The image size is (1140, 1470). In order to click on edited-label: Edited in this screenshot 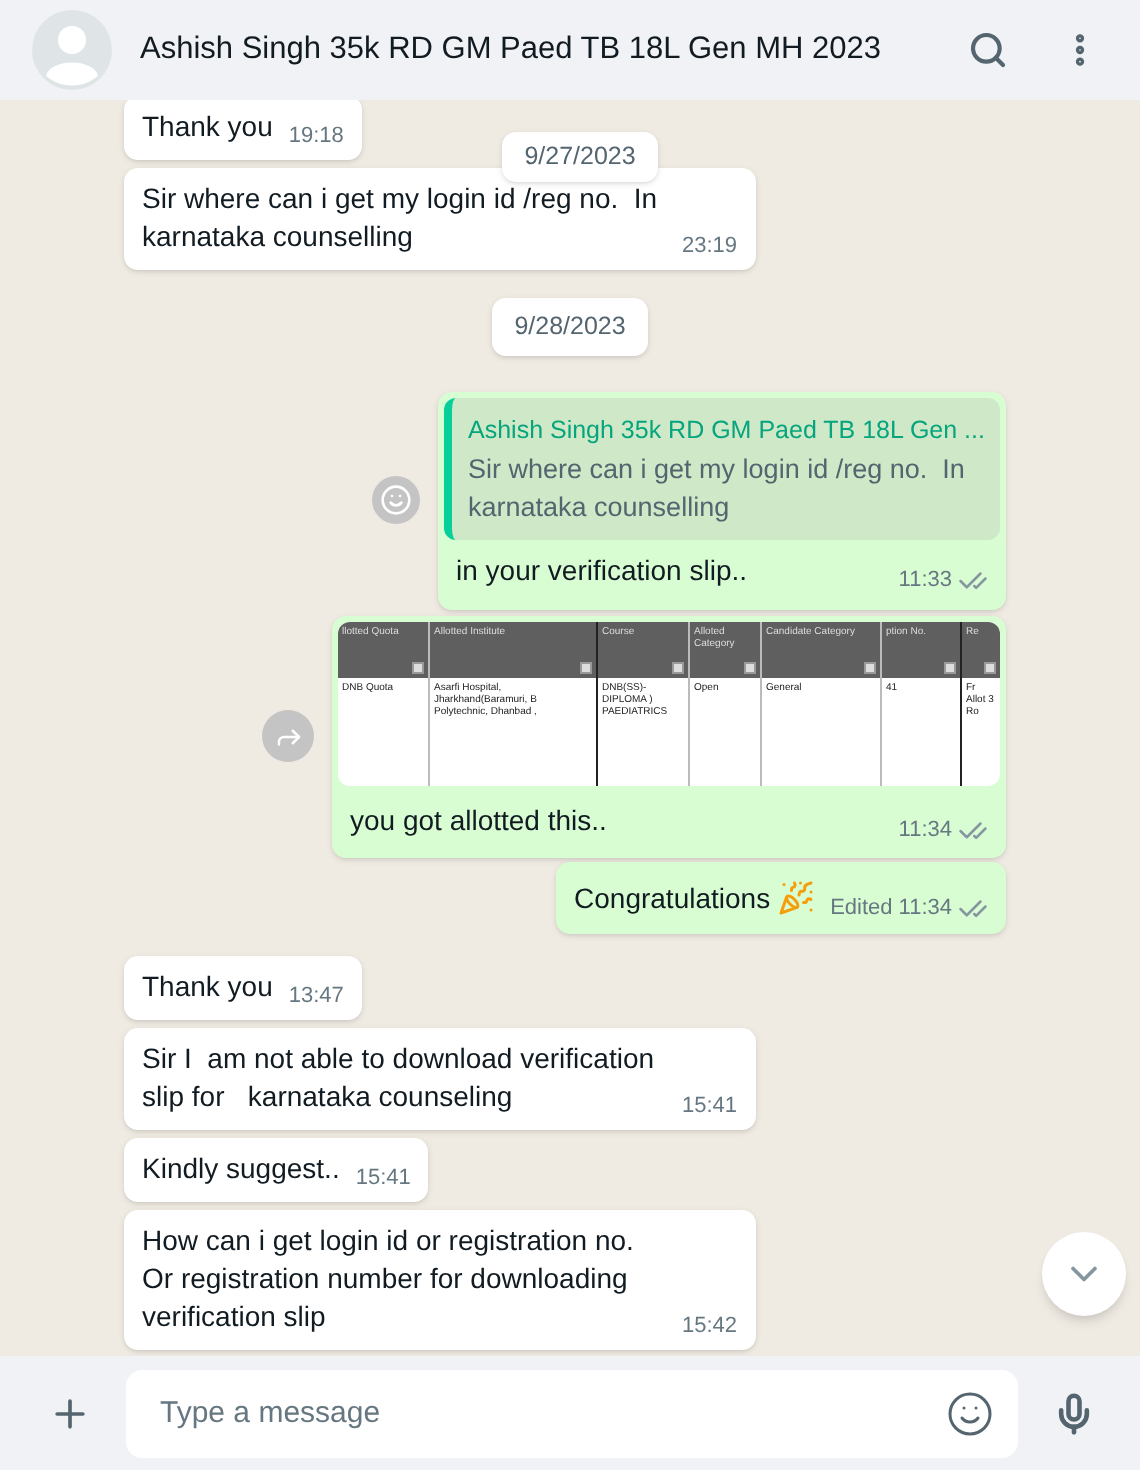, I will do `click(861, 908)`.